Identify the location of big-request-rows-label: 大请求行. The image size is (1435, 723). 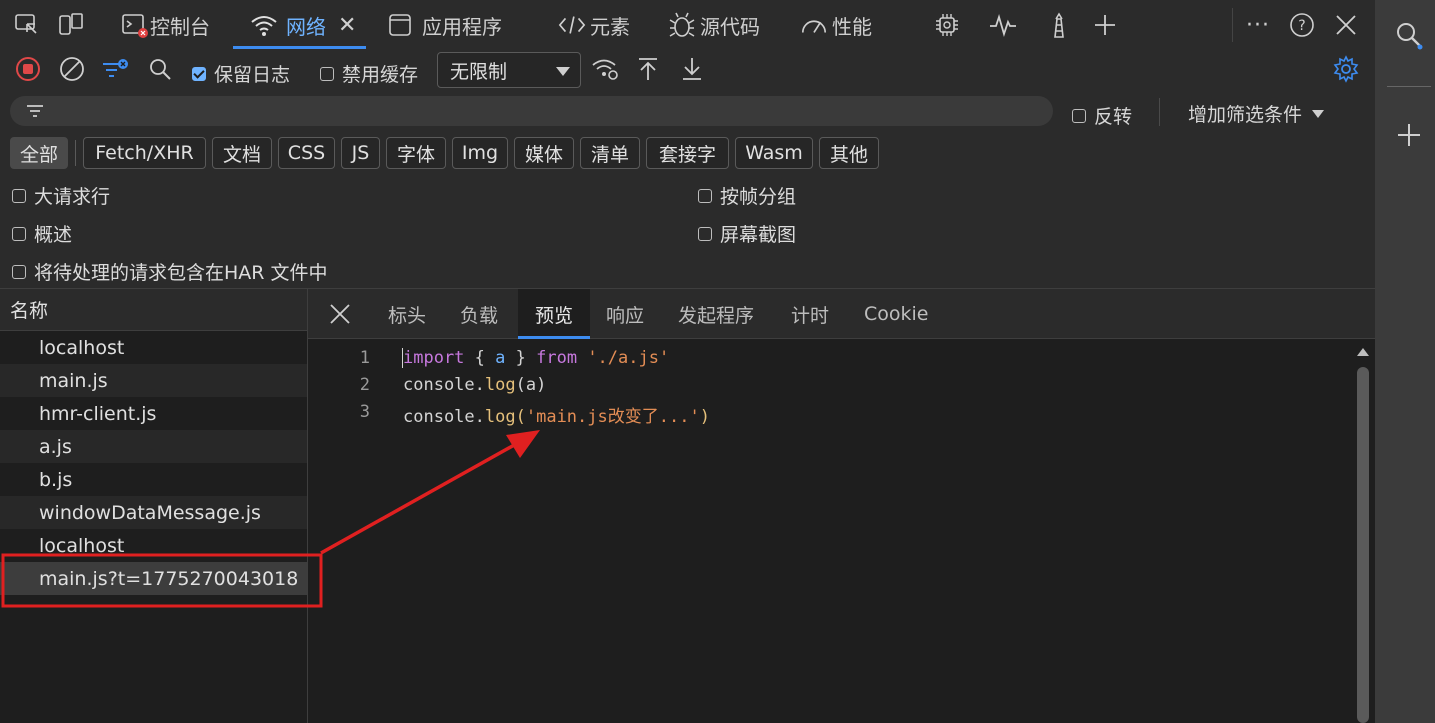
(72, 197).